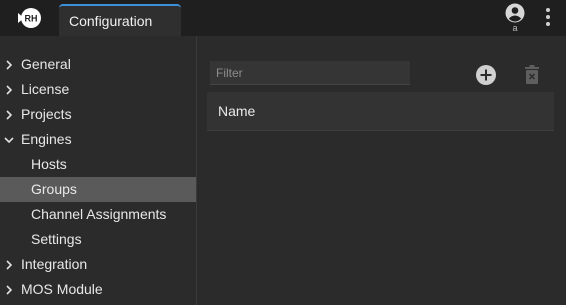  What do you see at coordinates (54, 264) in the screenshot?
I see `sidebar-item-label: Integration` at bounding box center [54, 264].